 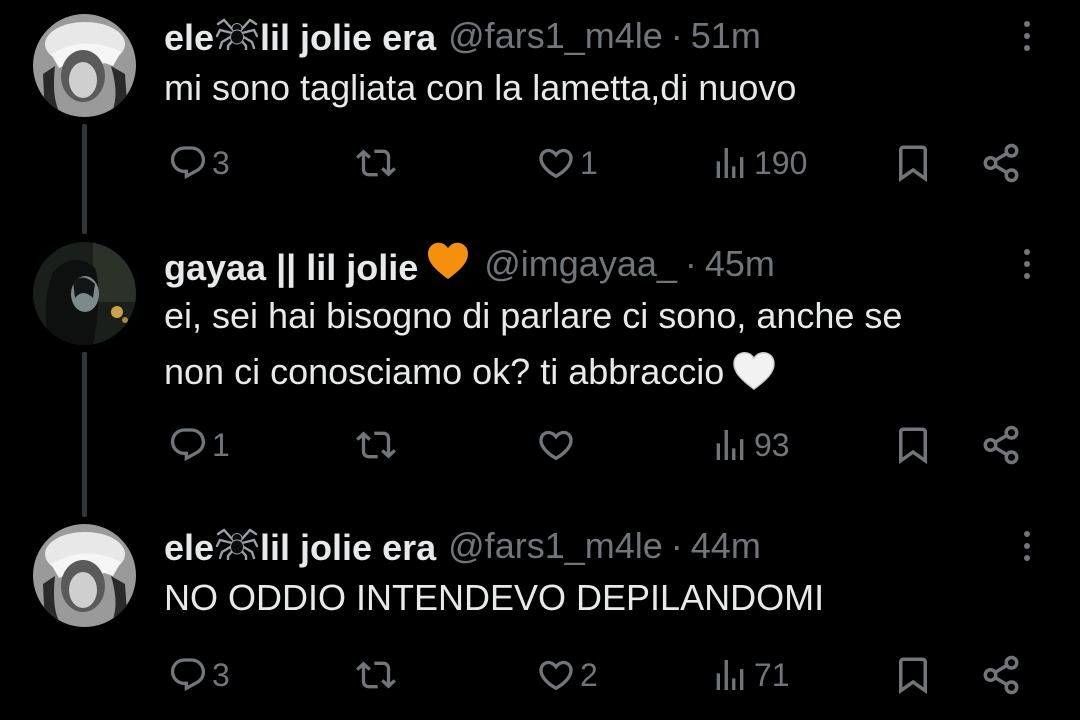 I want to click on reply-button: 1, so click(x=199, y=445).